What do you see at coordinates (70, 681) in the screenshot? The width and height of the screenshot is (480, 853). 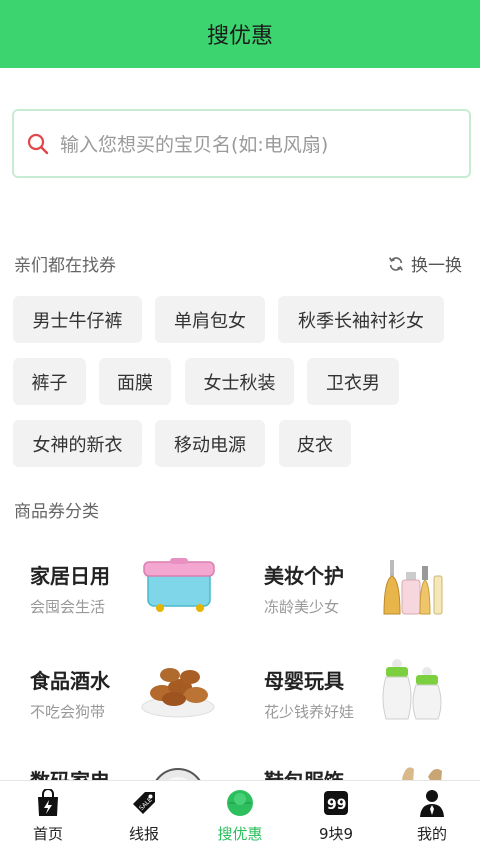 I see `category-name: 食品酒水` at bounding box center [70, 681].